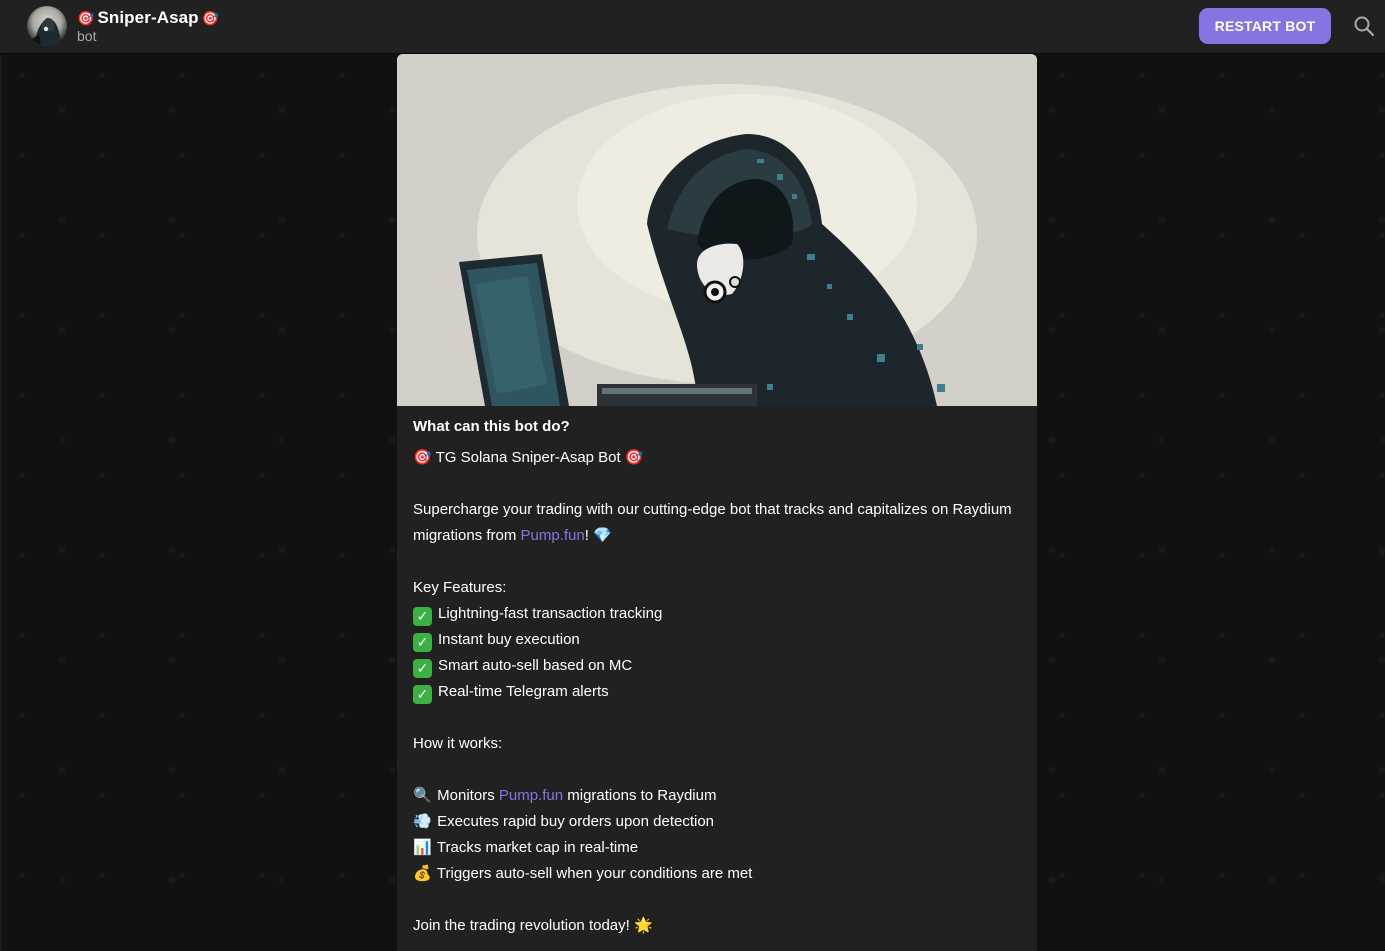 This screenshot has width=1385, height=951. Describe the element at coordinates (640, 795) in the screenshot. I see `how-text: migrations to Raydium` at that location.